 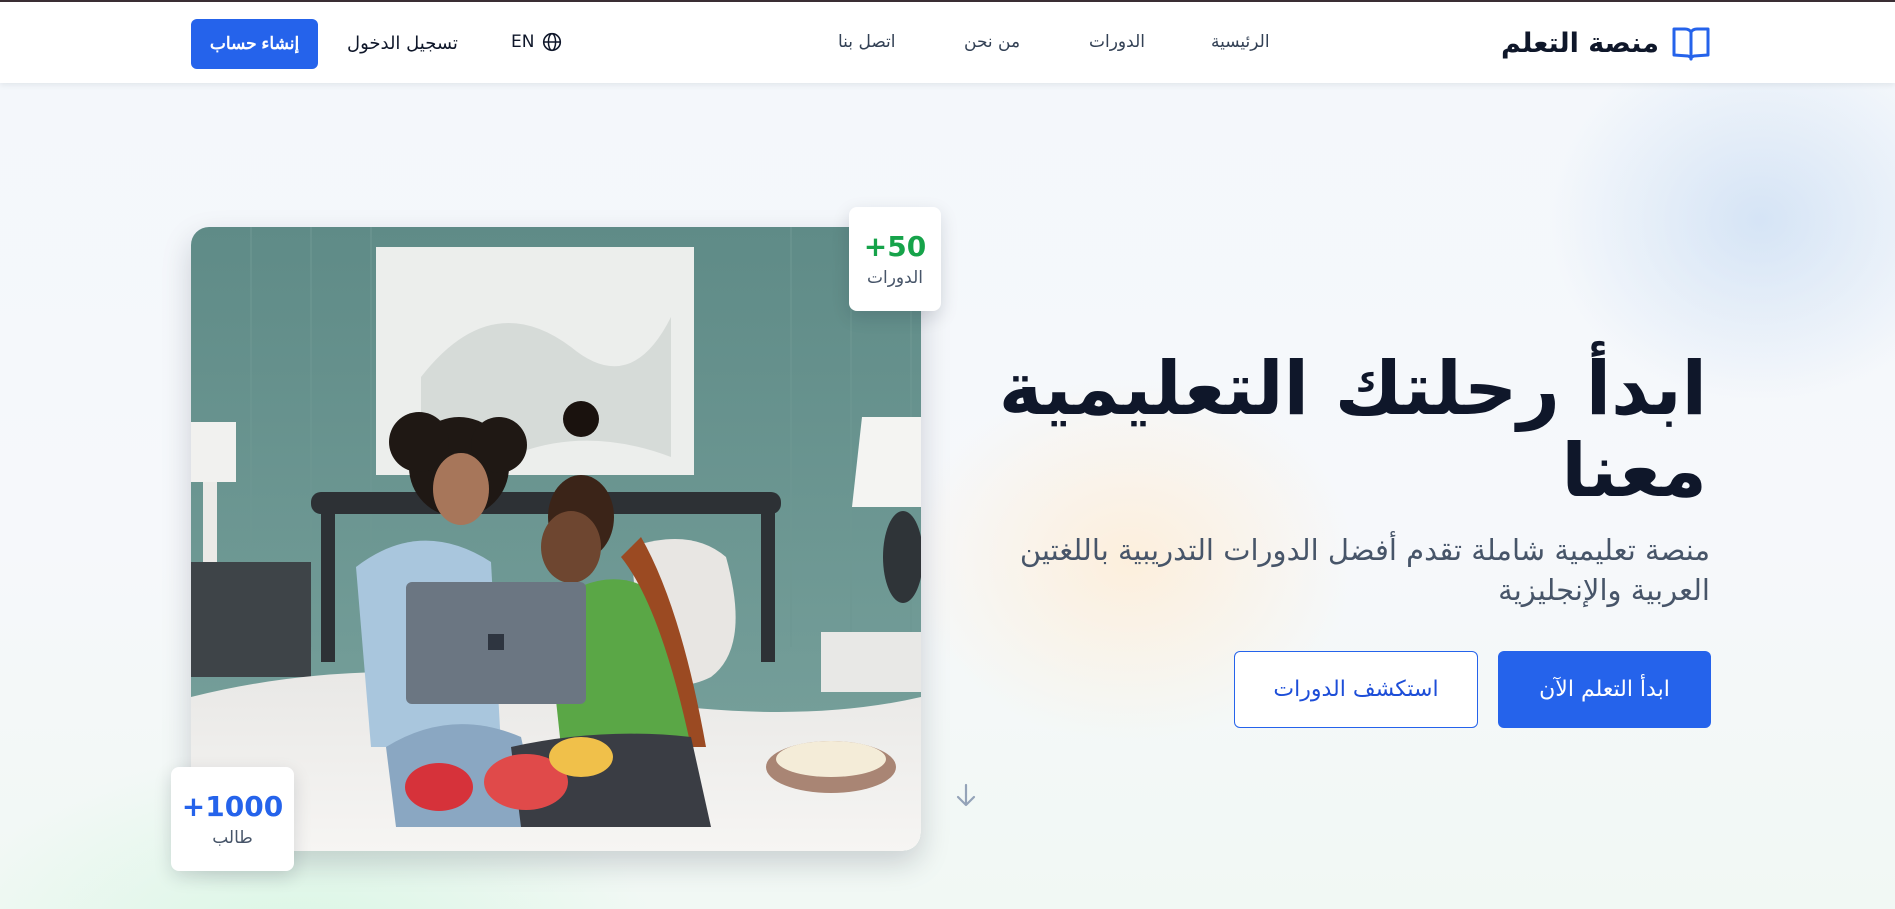 I want to click on nav-link-about: من نحن, so click(x=992, y=42).